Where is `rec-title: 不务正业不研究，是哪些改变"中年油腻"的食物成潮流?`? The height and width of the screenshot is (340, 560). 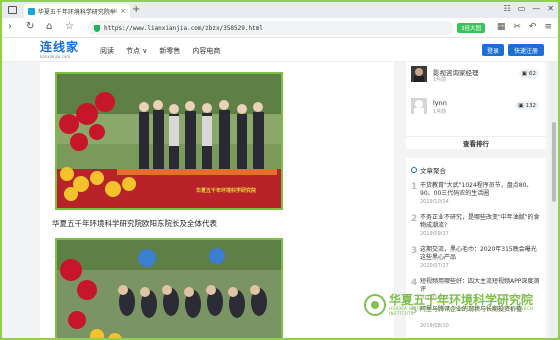 rec-title: 不务正业不研究，是哪些改变"中年油腻"的食物成潮流? is located at coordinates (481, 222).